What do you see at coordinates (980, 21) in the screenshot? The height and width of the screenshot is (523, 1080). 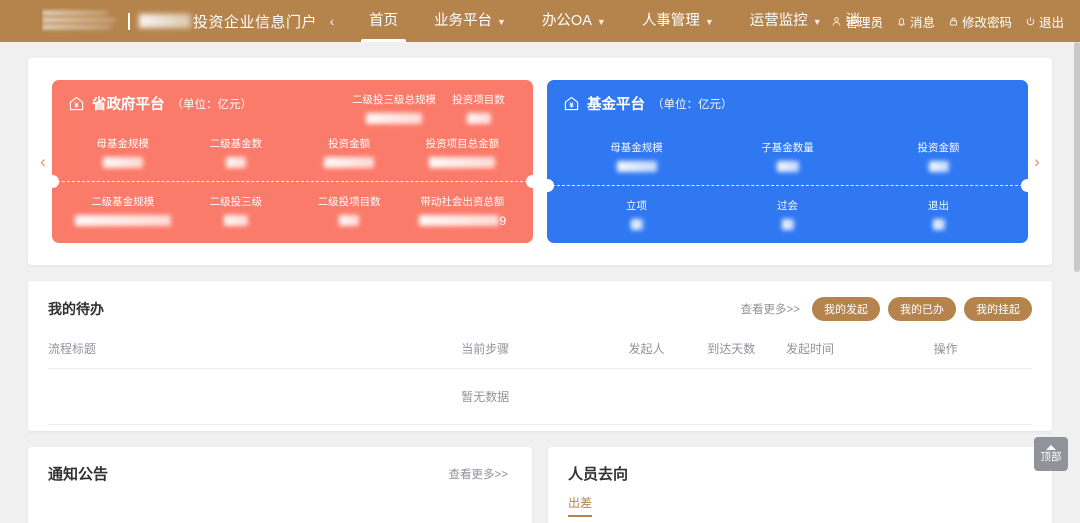 I see `change-password-button: 修改密码` at bounding box center [980, 21].